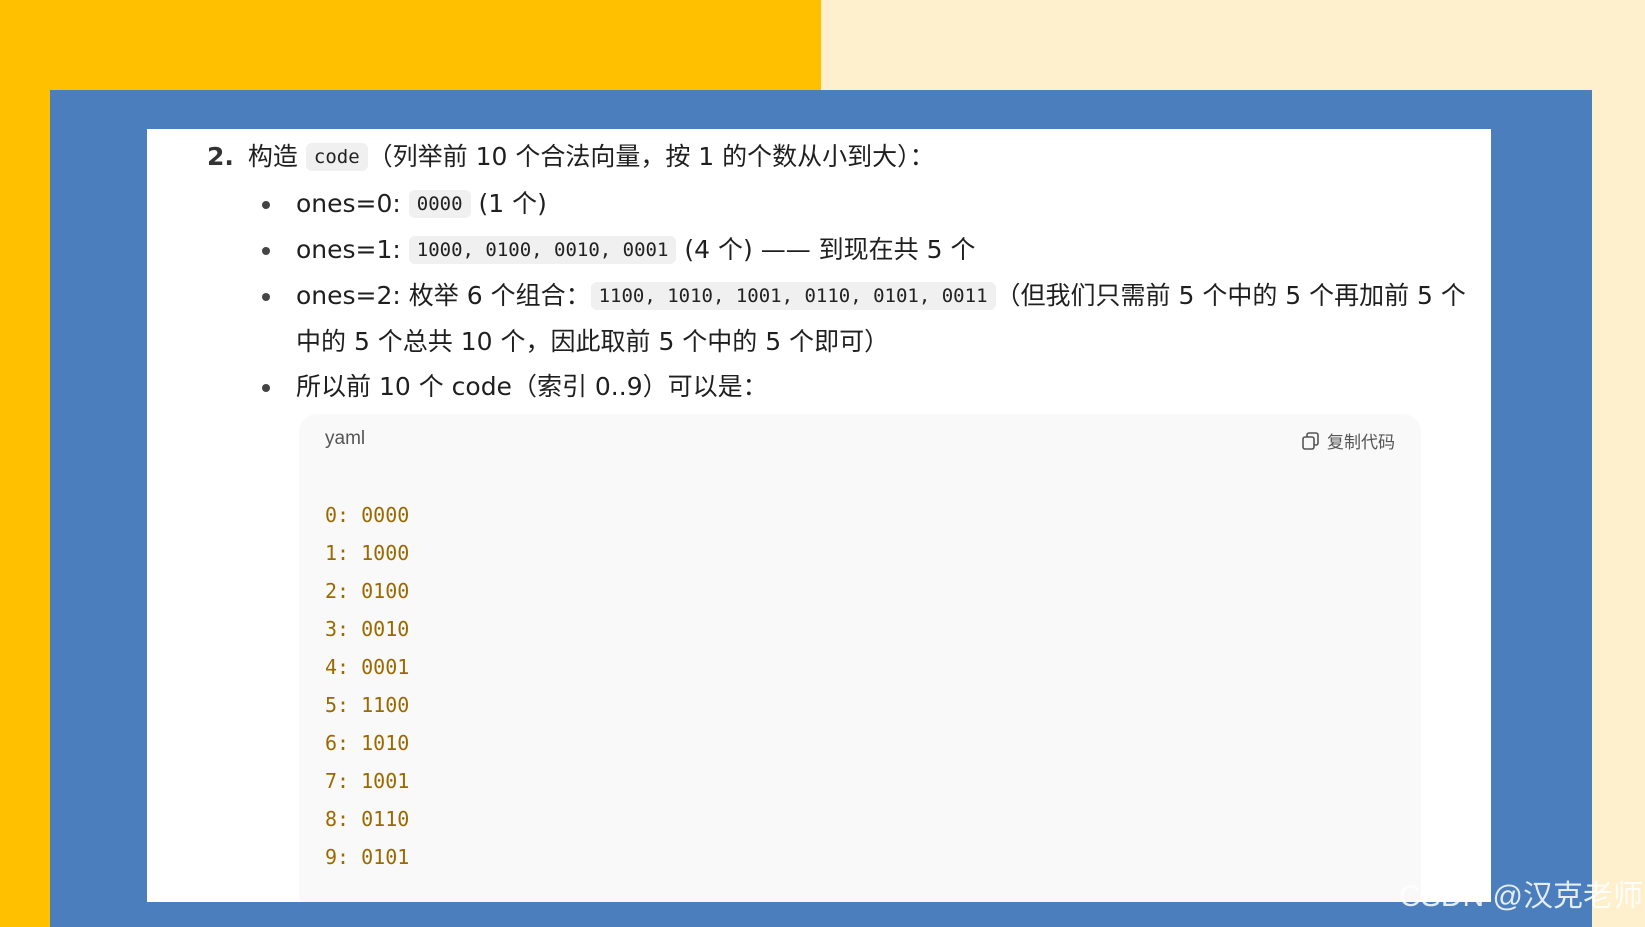  Describe the element at coordinates (867, 204) in the screenshot. I see `list-item: ones=0: 0000 (1 个)` at that location.